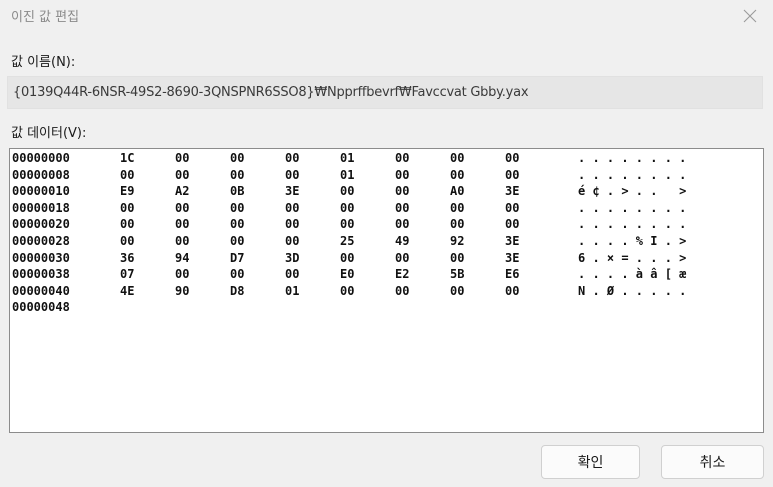  What do you see at coordinates (127, 158) in the screenshot?
I see `hex-byte: 1C` at bounding box center [127, 158].